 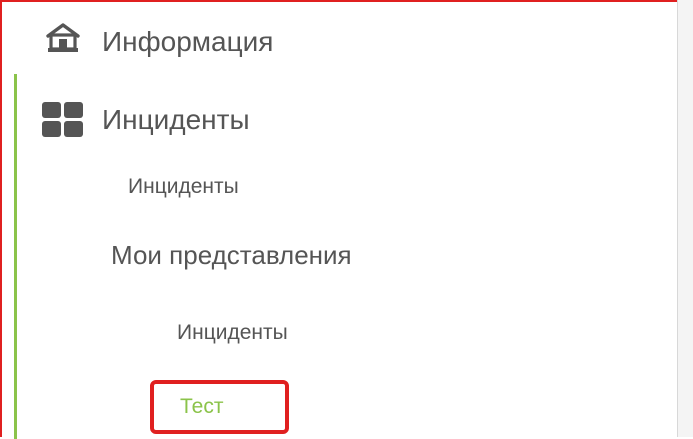 I want to click on active-section-indicator, so click(x=15, y=256).